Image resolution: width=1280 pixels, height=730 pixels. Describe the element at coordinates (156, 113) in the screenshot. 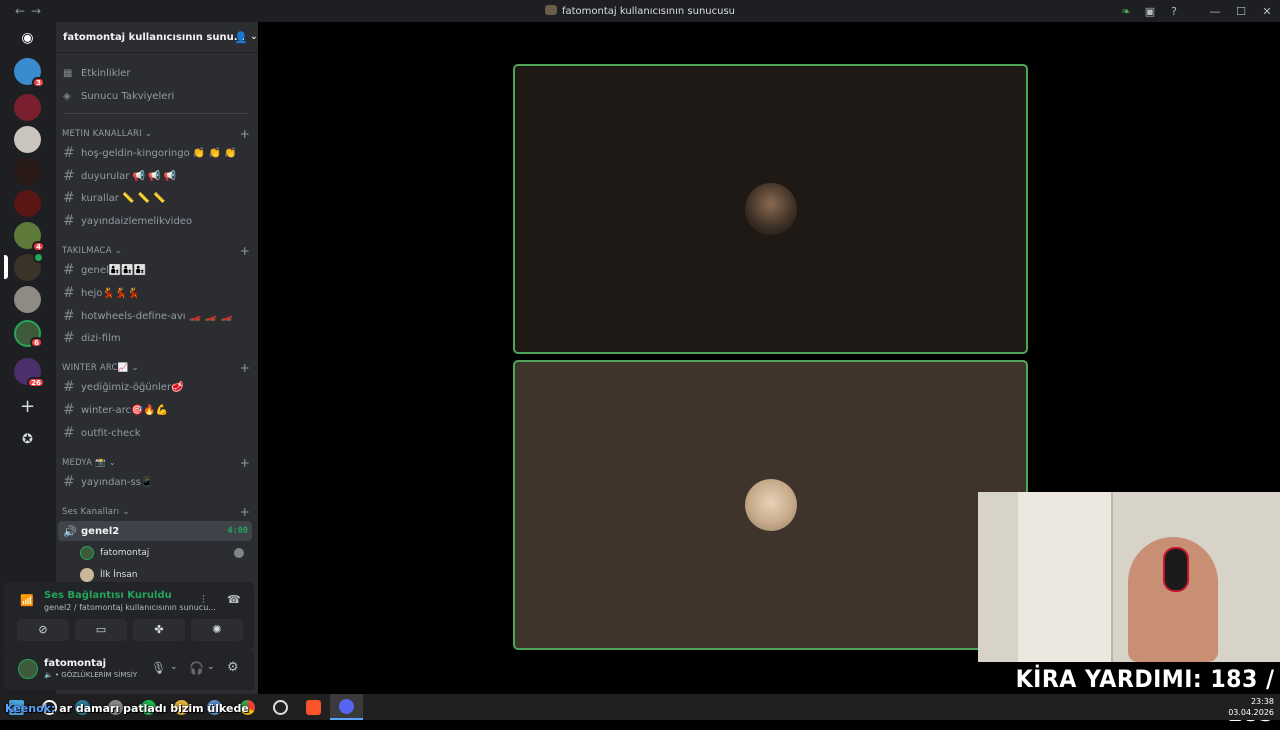

I see `divider` at that location.